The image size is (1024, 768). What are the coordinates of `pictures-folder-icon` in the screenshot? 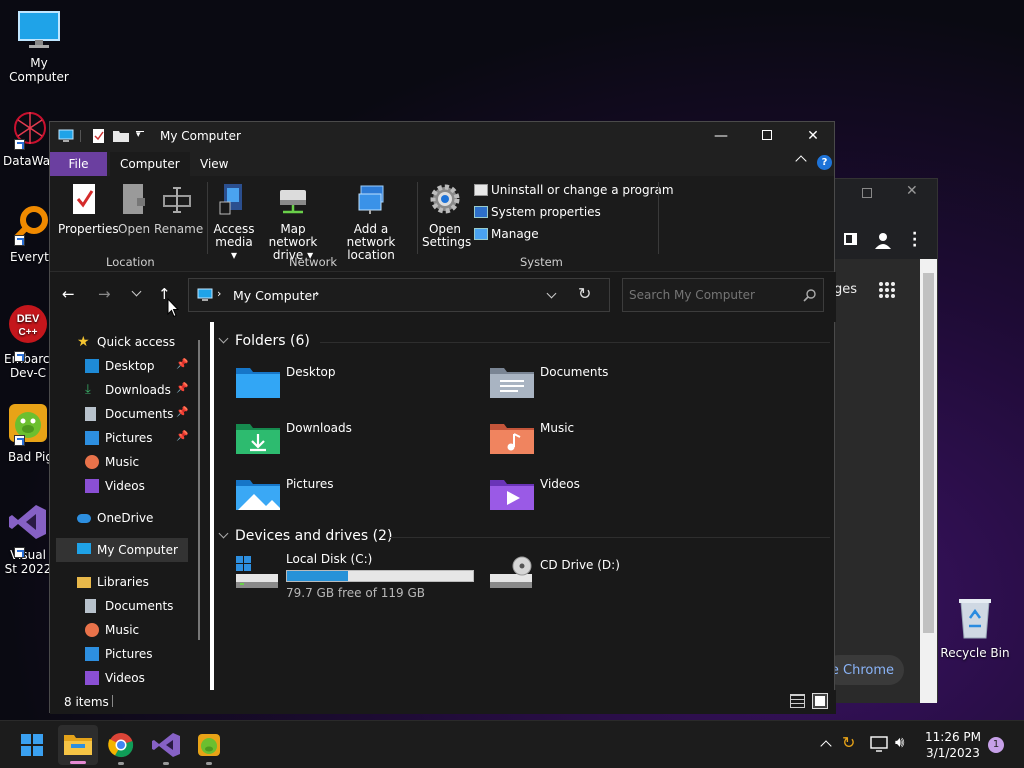 It's located at (258, 495).